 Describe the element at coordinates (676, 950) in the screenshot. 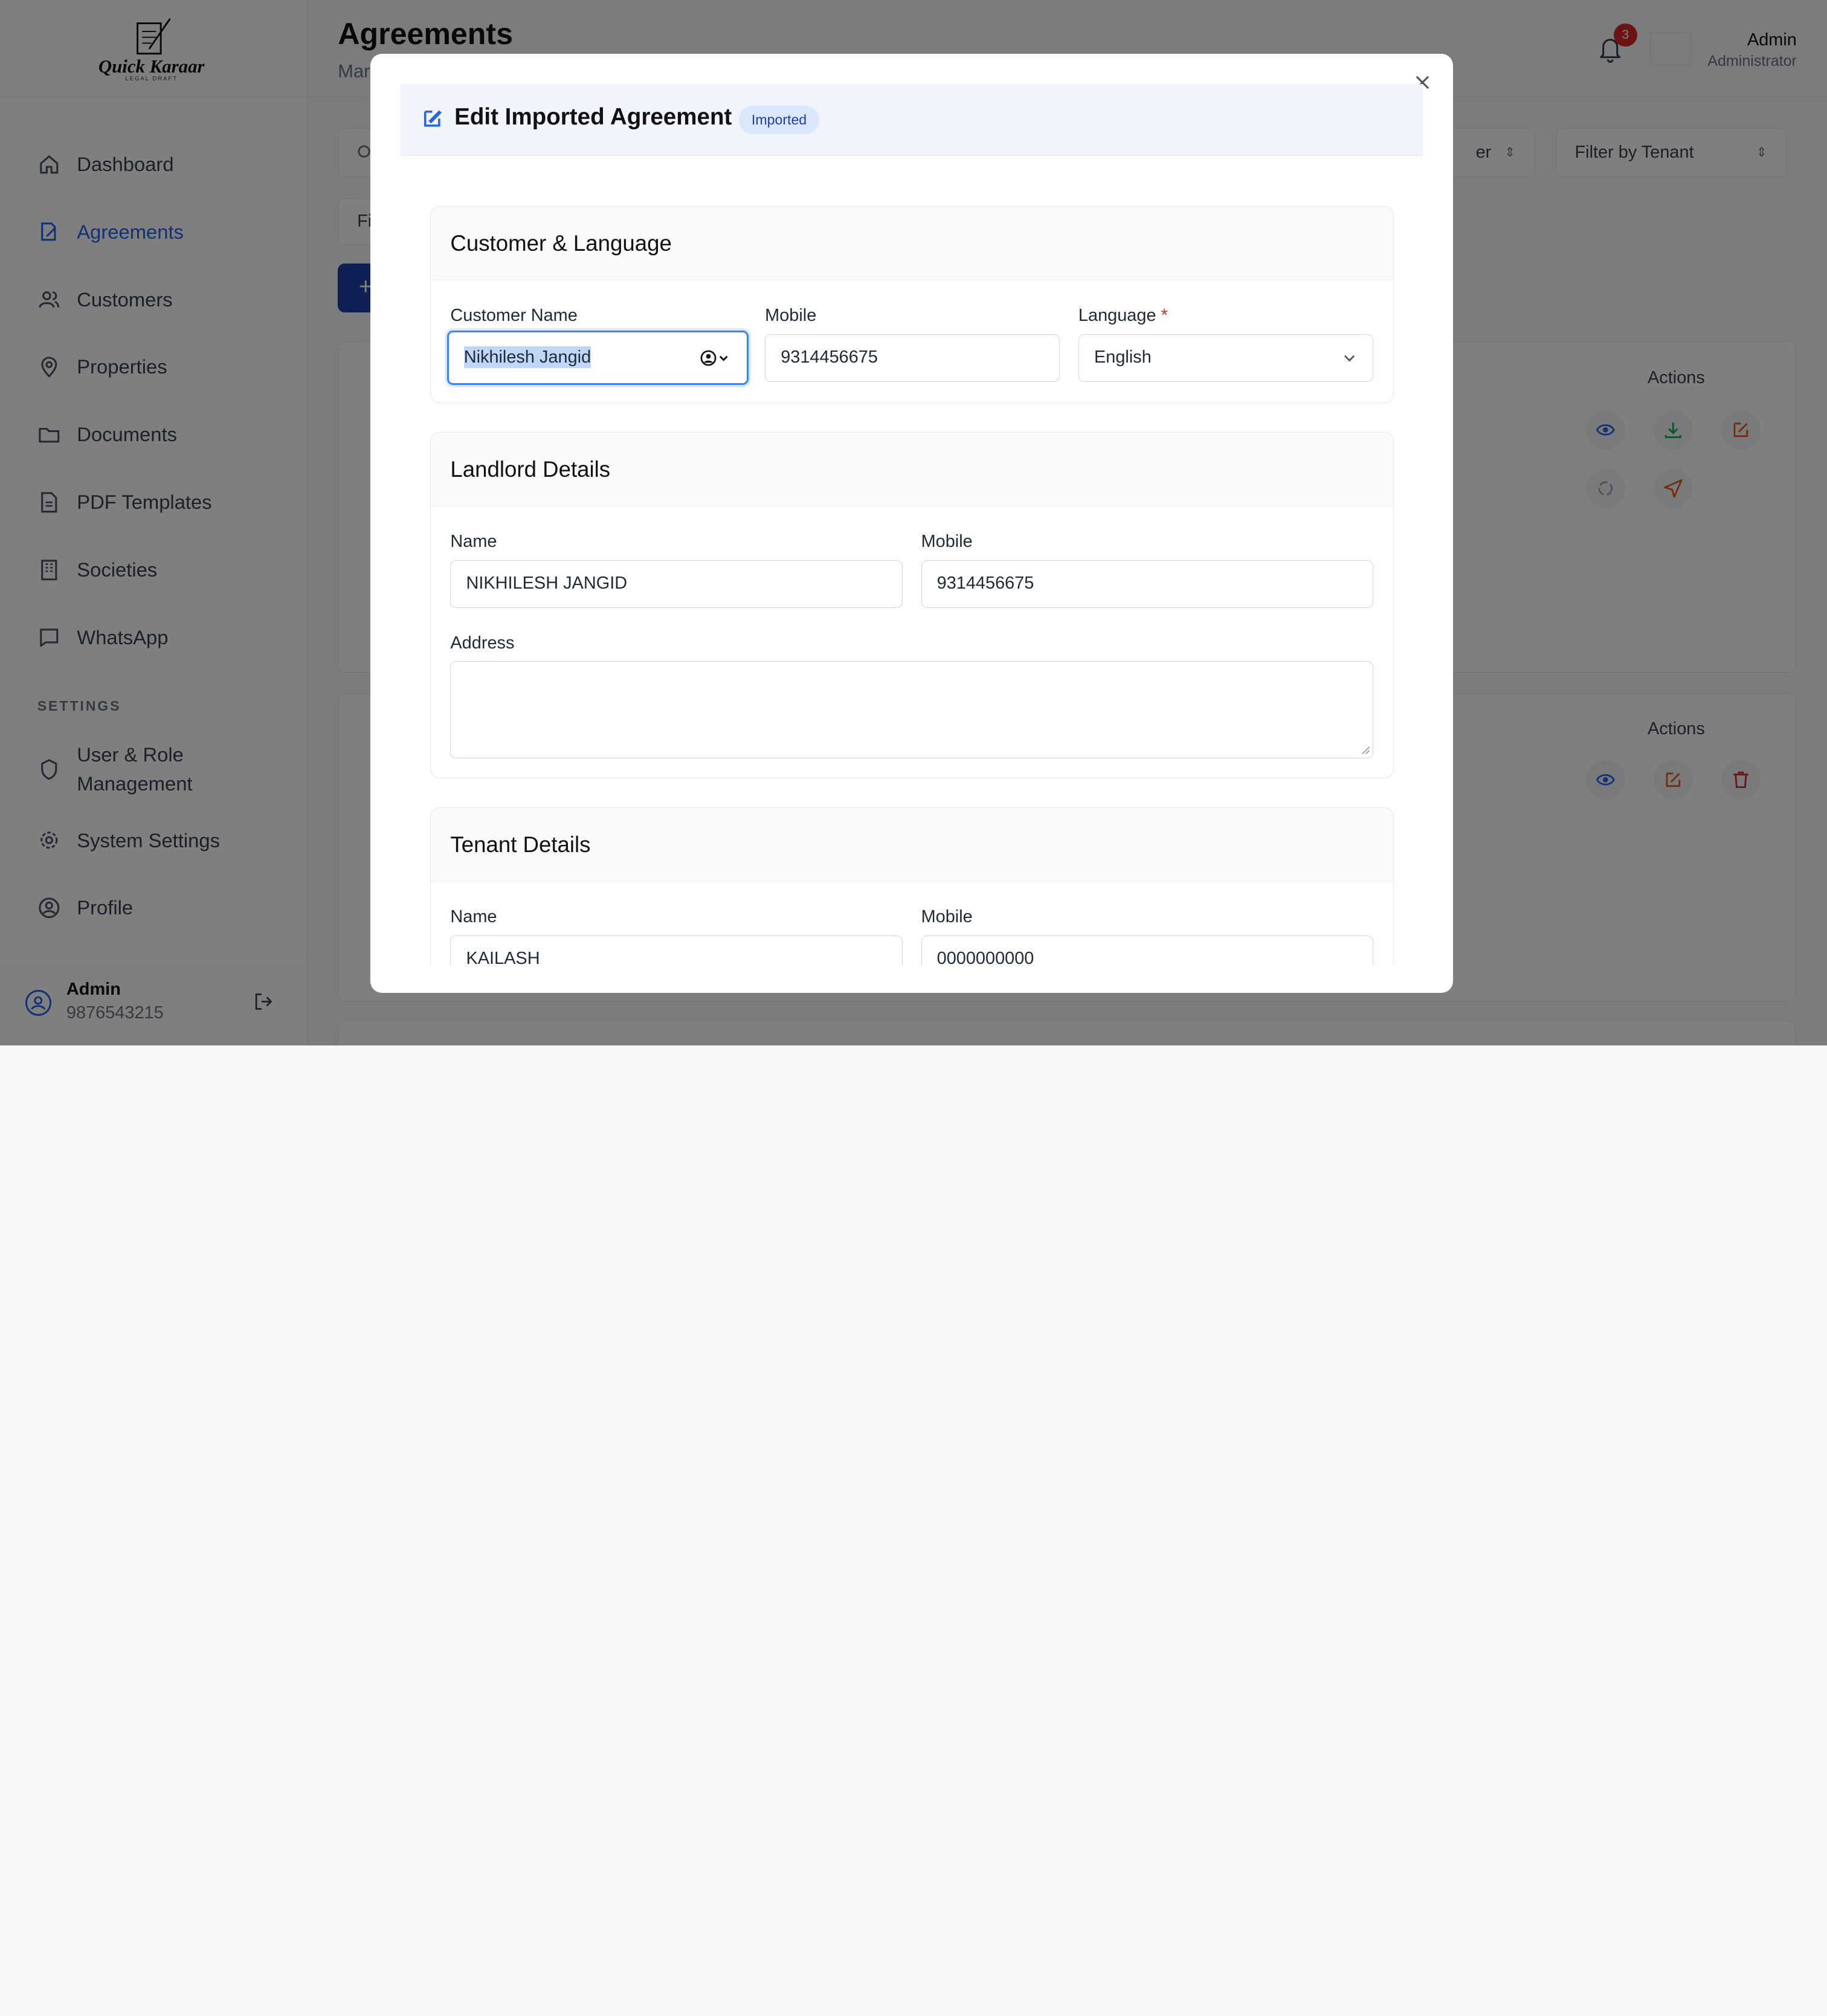

I see `tenant-name-input: KAILASH` at that location.